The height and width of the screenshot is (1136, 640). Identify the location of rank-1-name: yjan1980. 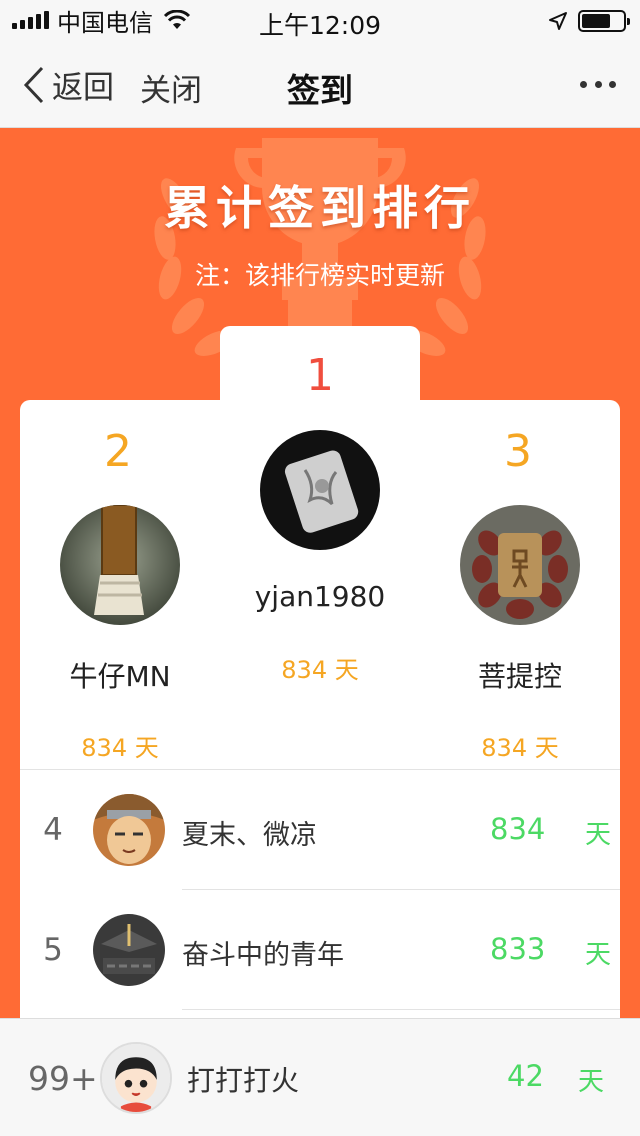
(320, 596).